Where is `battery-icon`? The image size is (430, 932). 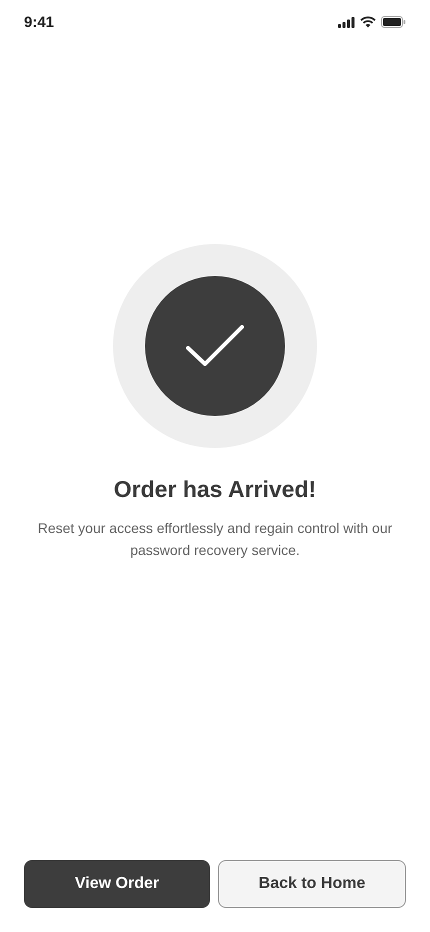 battery-icon is located at coordinates (393, 22).